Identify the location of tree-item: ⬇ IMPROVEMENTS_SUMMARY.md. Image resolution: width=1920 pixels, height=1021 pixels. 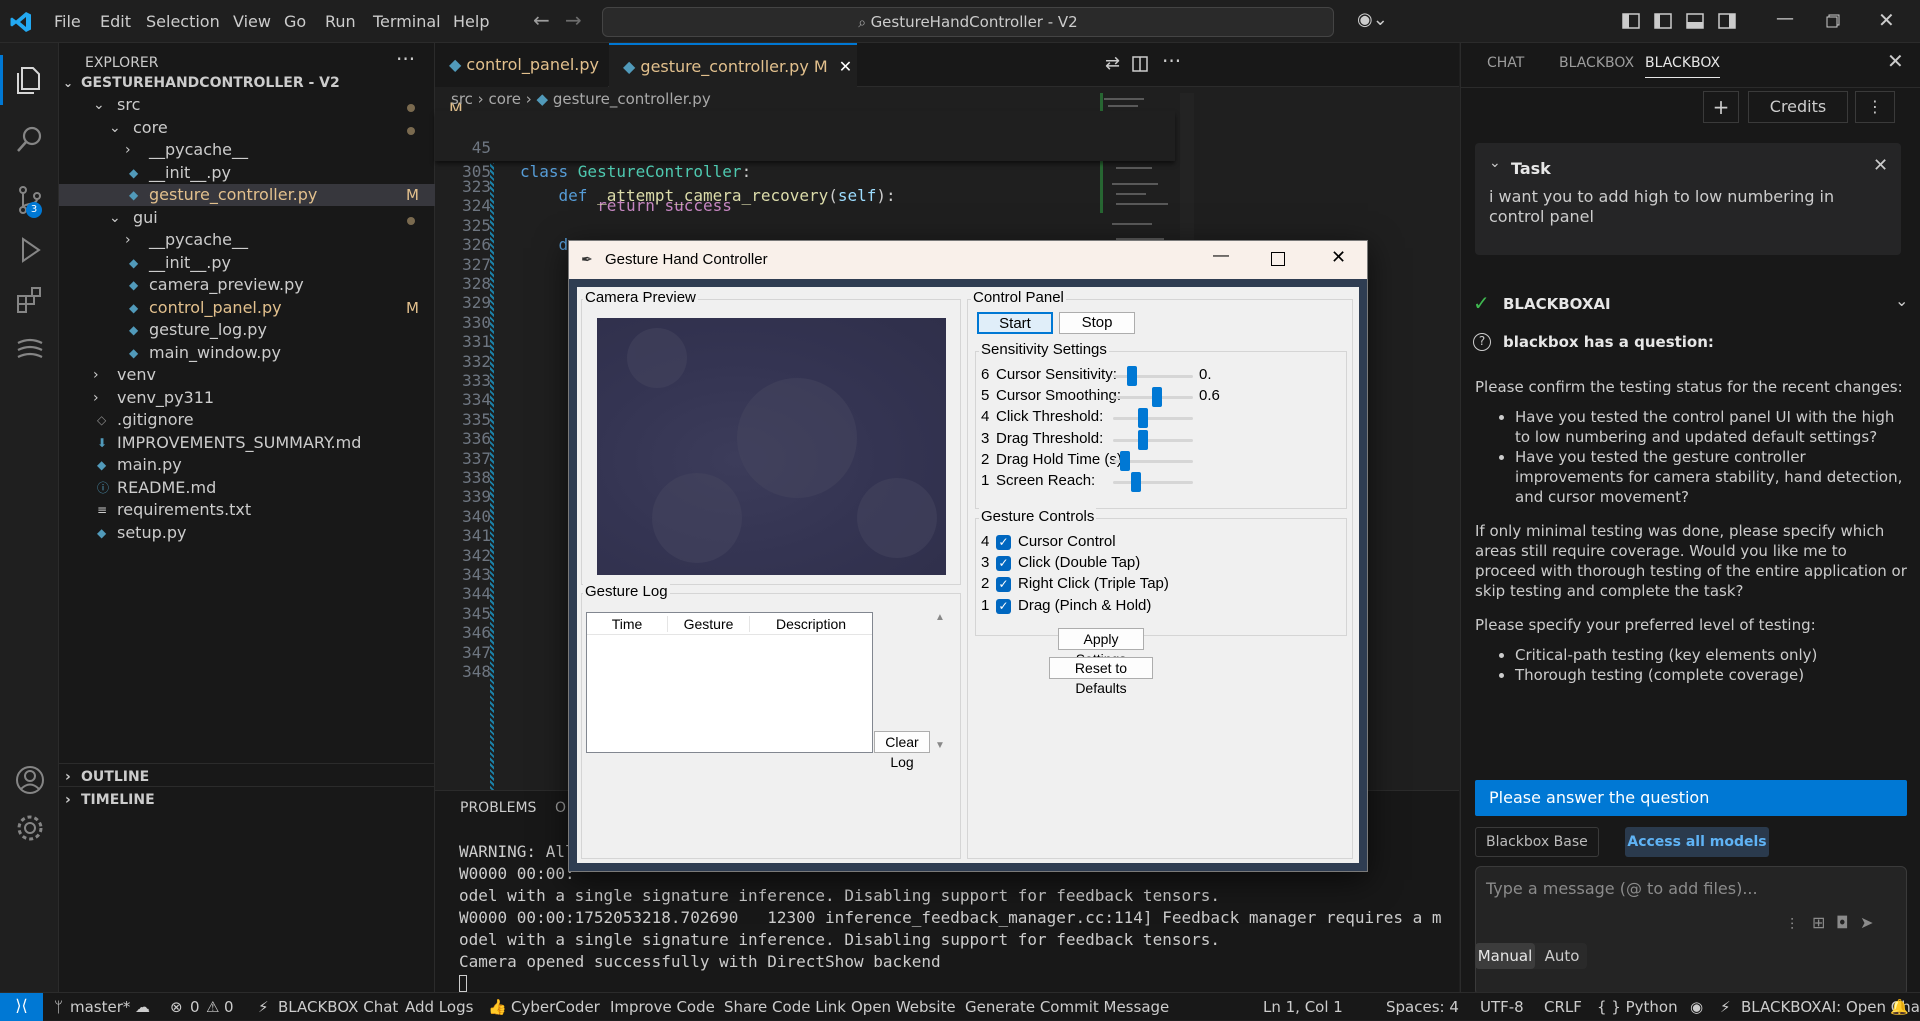
(247, 443).